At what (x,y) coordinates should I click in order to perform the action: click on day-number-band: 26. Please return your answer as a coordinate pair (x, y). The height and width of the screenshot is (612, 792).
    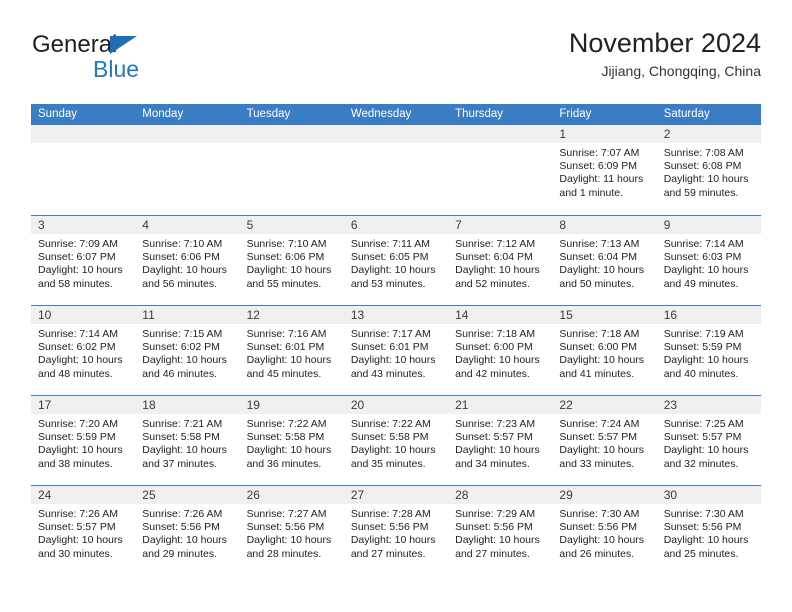
    Looking at the image, I should click on (291, 495).